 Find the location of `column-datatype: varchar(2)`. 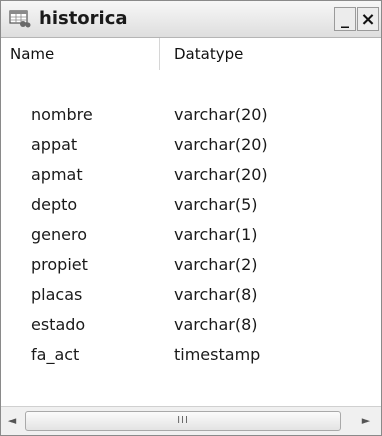

column-datatype: varchar(2) is located at coordinates (216, 264).